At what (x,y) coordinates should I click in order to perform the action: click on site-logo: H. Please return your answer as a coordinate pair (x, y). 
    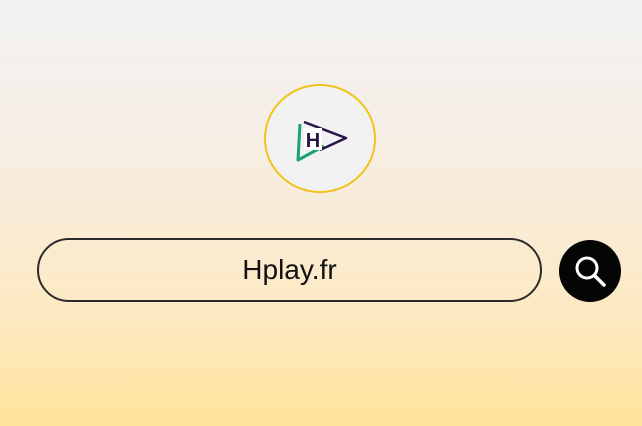
    Looking at the image, I should click on (320, 138).